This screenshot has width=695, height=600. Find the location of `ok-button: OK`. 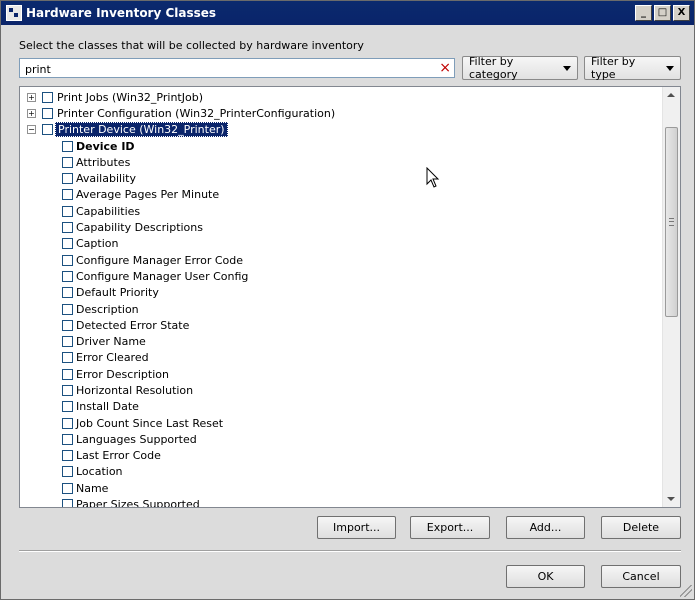

ok-button: OK is located at coordinates (545, 576).